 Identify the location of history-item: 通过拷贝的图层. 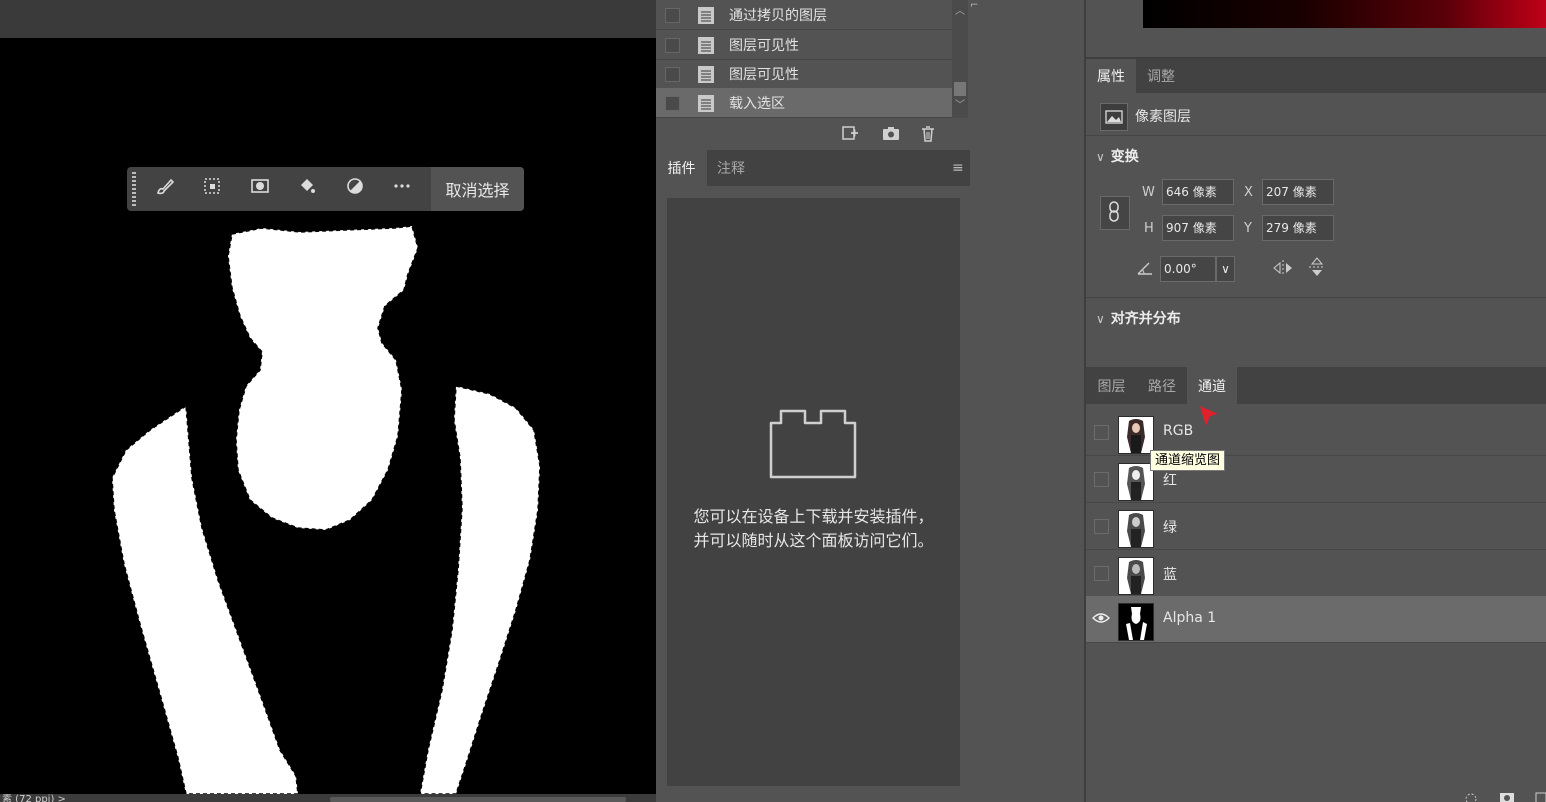
(804, 15).